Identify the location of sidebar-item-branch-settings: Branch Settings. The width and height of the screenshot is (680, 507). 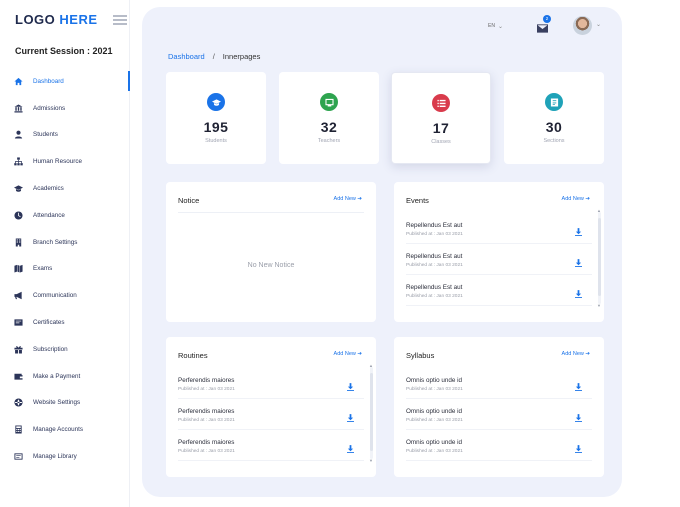
(65, 242).